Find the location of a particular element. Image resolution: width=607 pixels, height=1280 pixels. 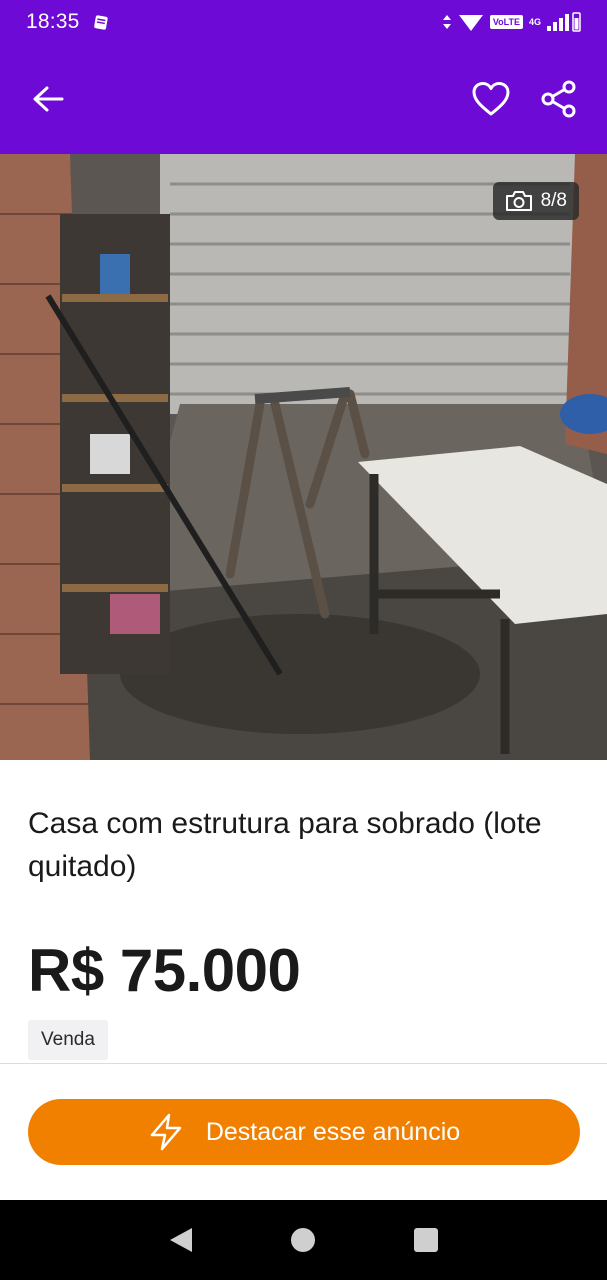

lightning-icon is located at coordinates (166, 1132).